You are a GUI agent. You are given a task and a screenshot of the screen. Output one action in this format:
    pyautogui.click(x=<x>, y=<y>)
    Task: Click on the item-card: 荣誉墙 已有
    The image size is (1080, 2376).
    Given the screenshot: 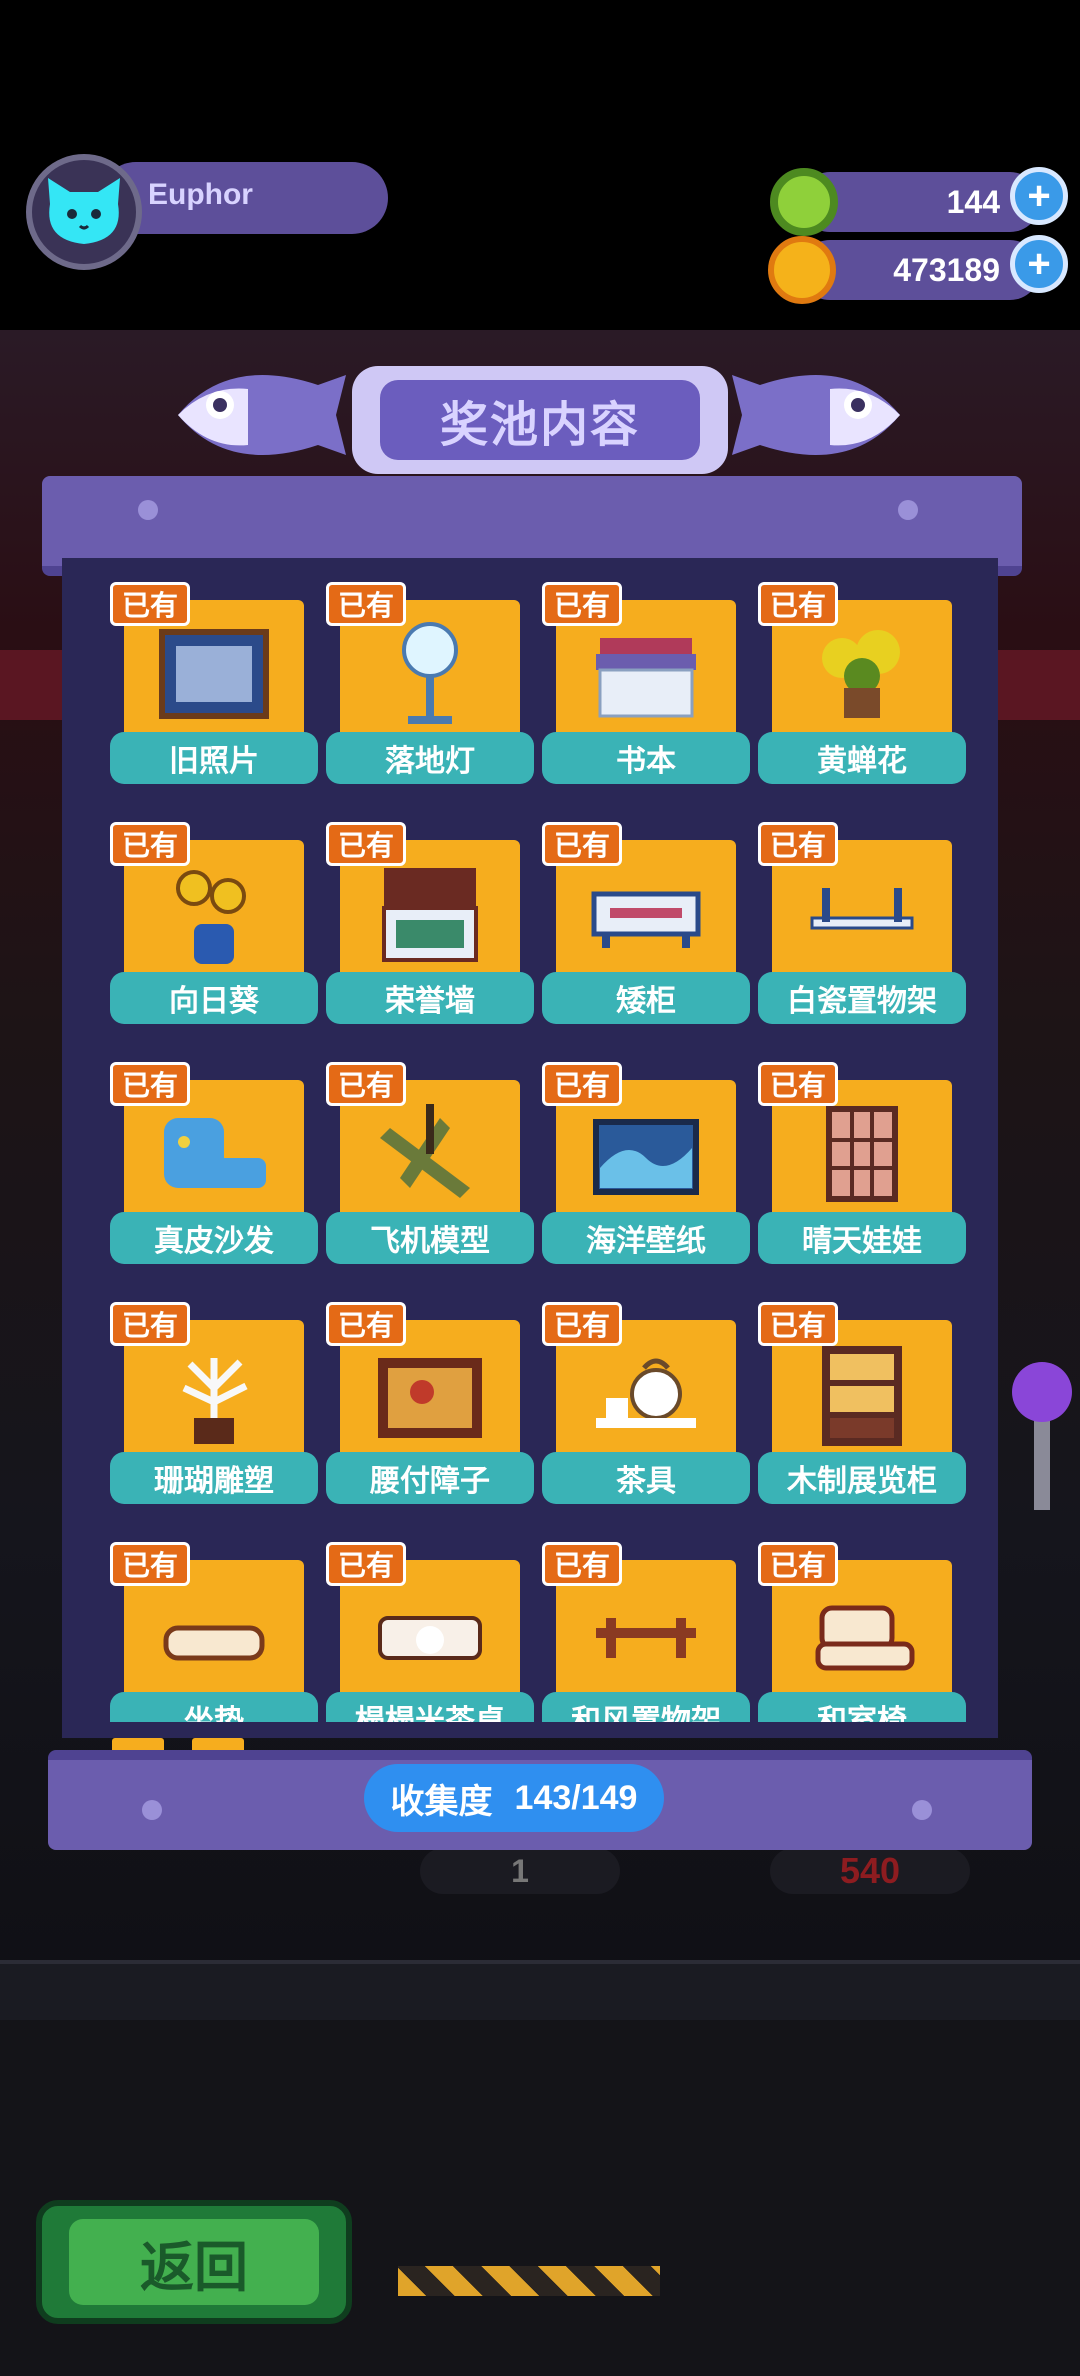 What is the action you would take?
    pyautogui.click(x=430, y=927)
    